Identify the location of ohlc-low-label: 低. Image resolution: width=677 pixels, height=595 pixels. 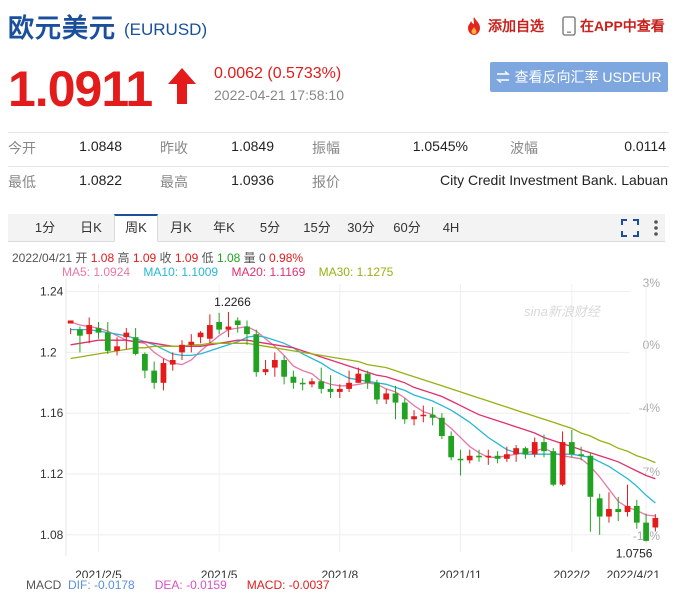
(207, 258).